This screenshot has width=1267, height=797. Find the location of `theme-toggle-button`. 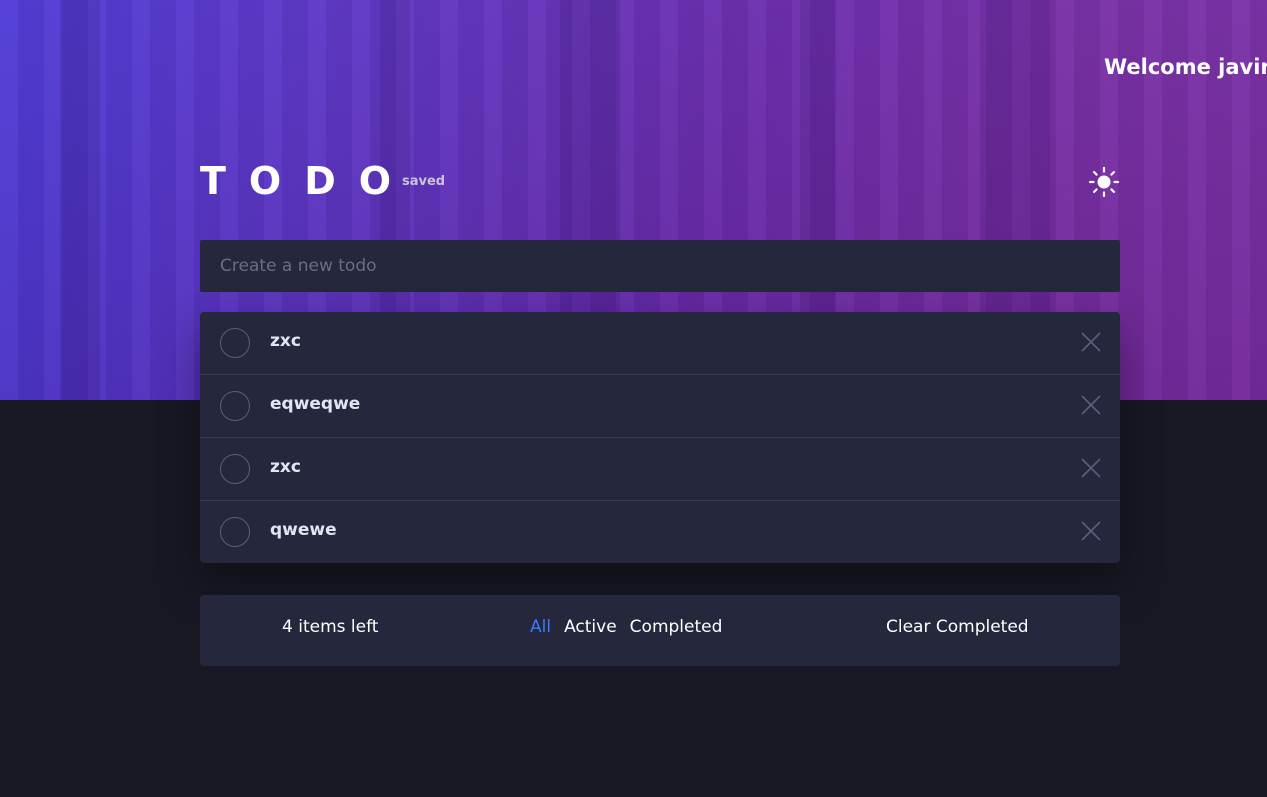

theme-toggle-button is located at coordinates (1104, 182).